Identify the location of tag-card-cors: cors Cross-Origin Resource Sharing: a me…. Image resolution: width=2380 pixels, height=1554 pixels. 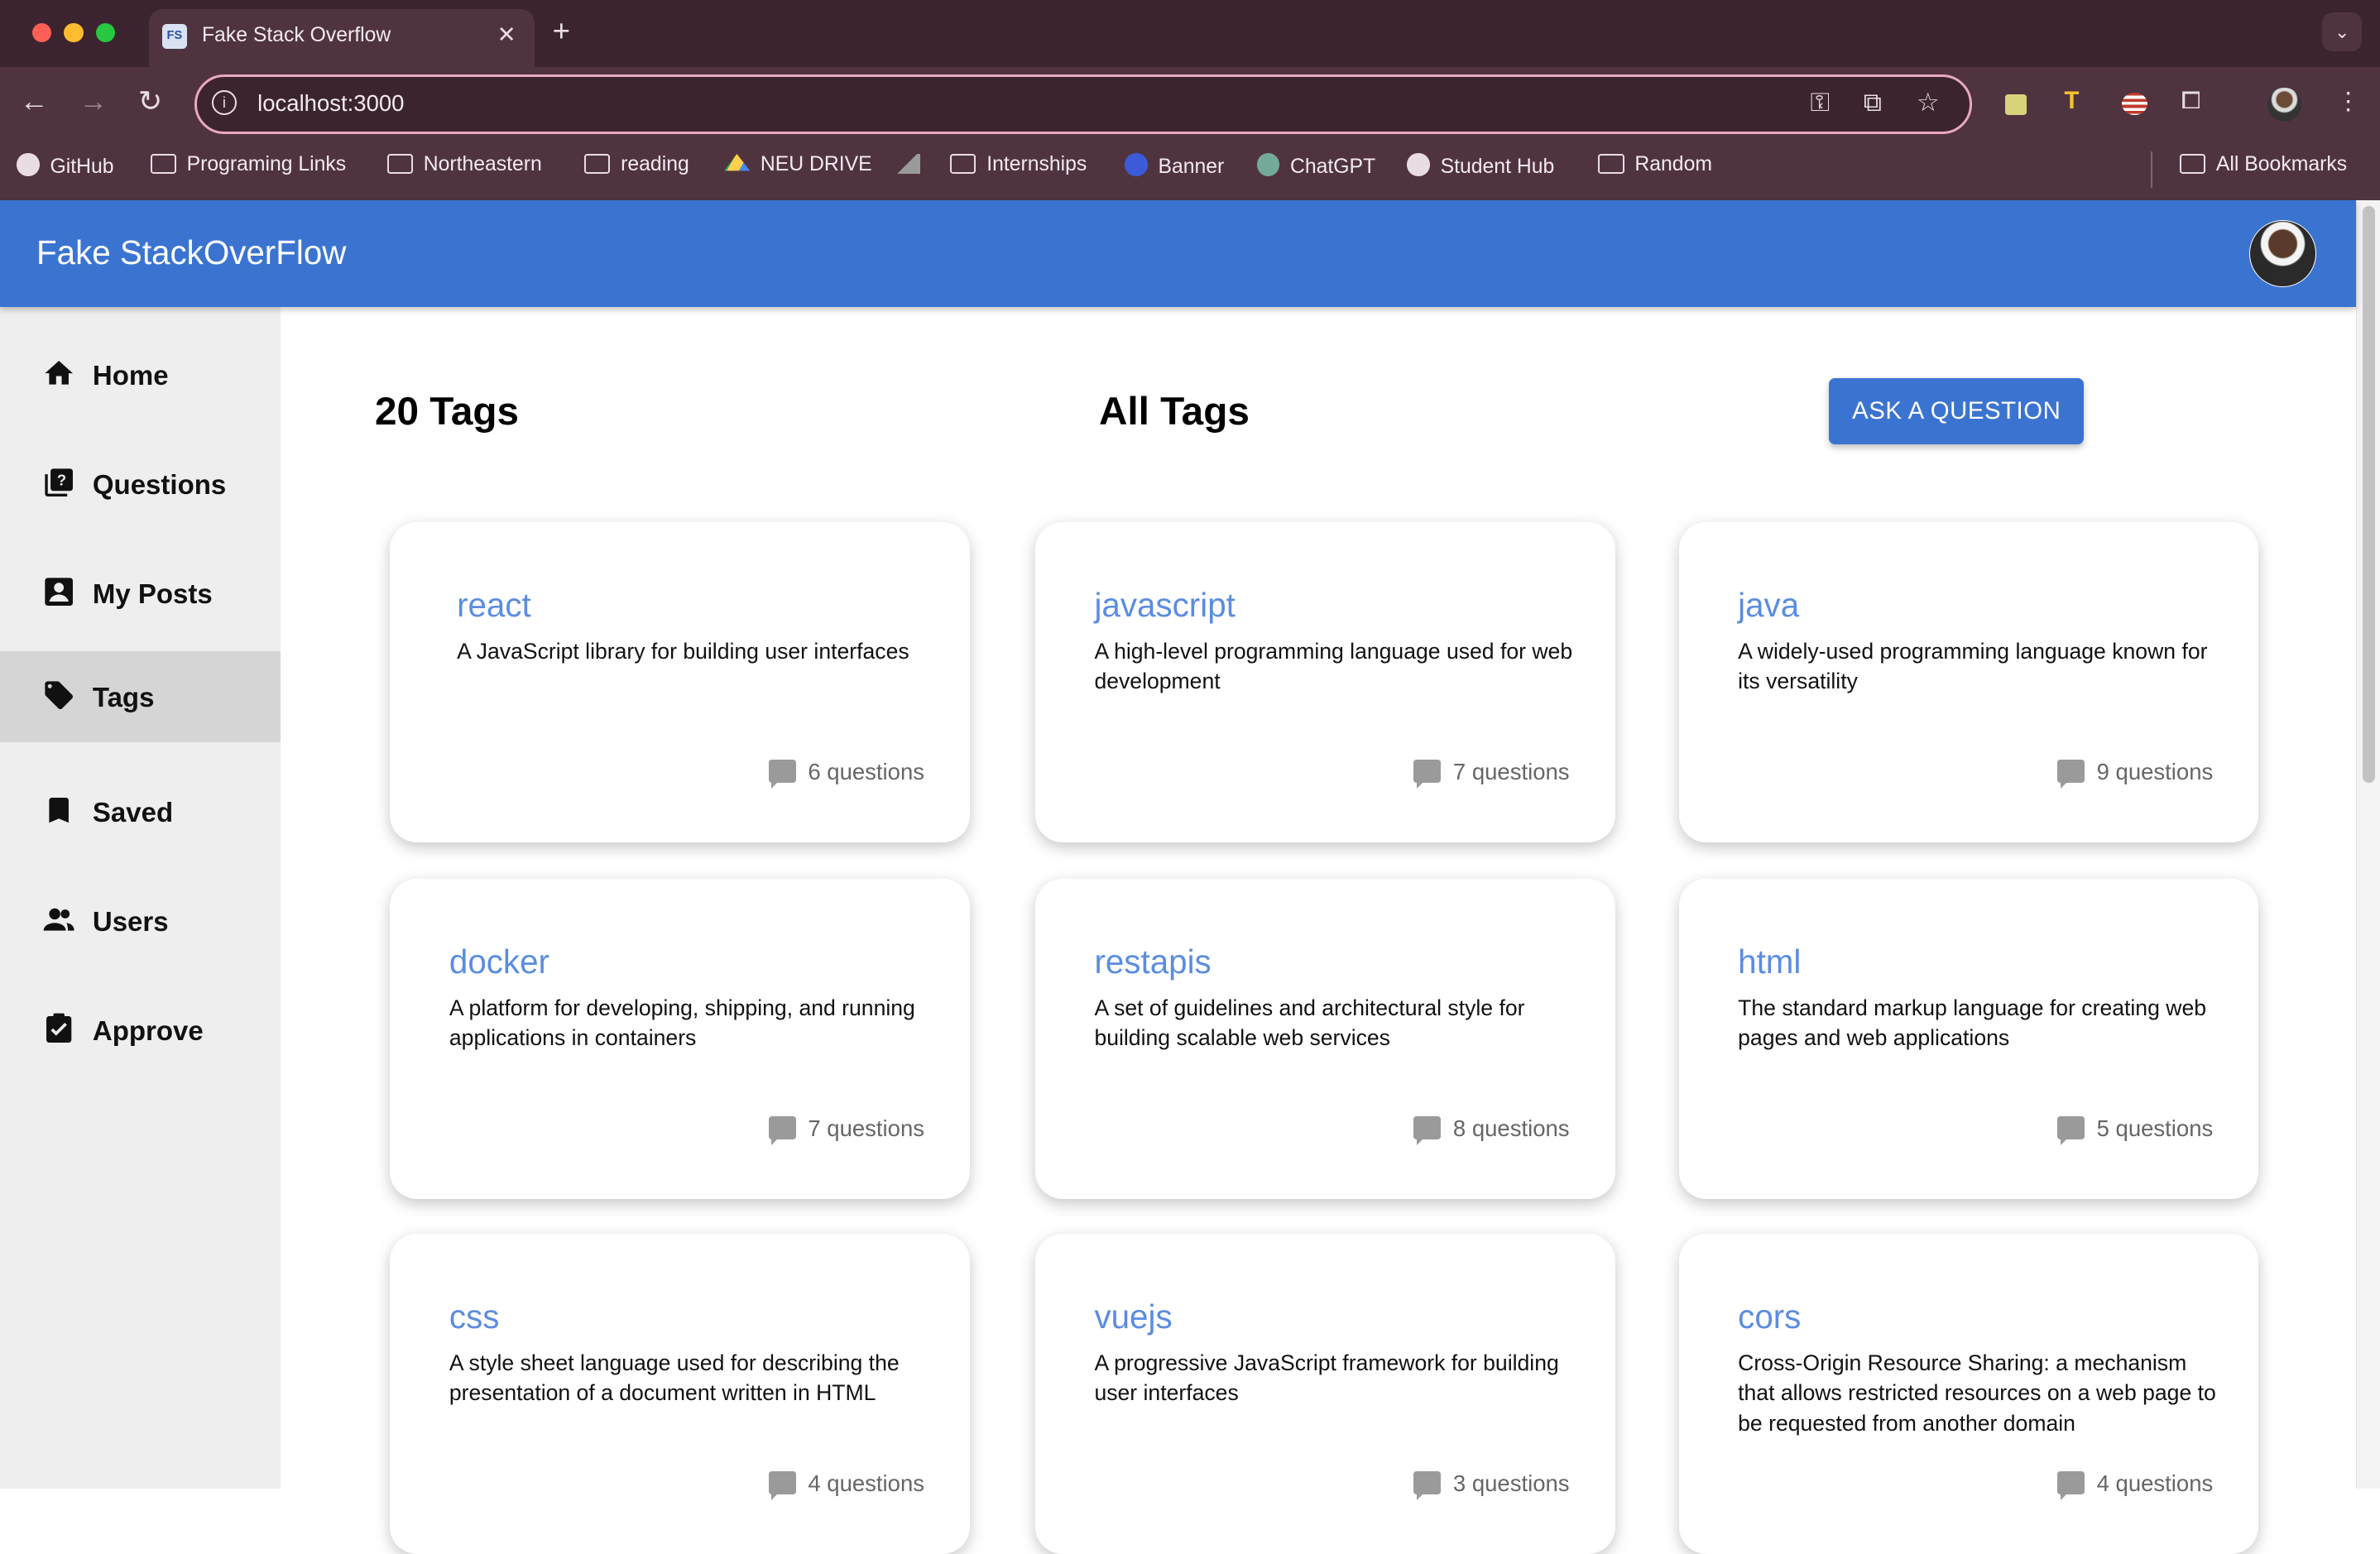
(1968, 1394).